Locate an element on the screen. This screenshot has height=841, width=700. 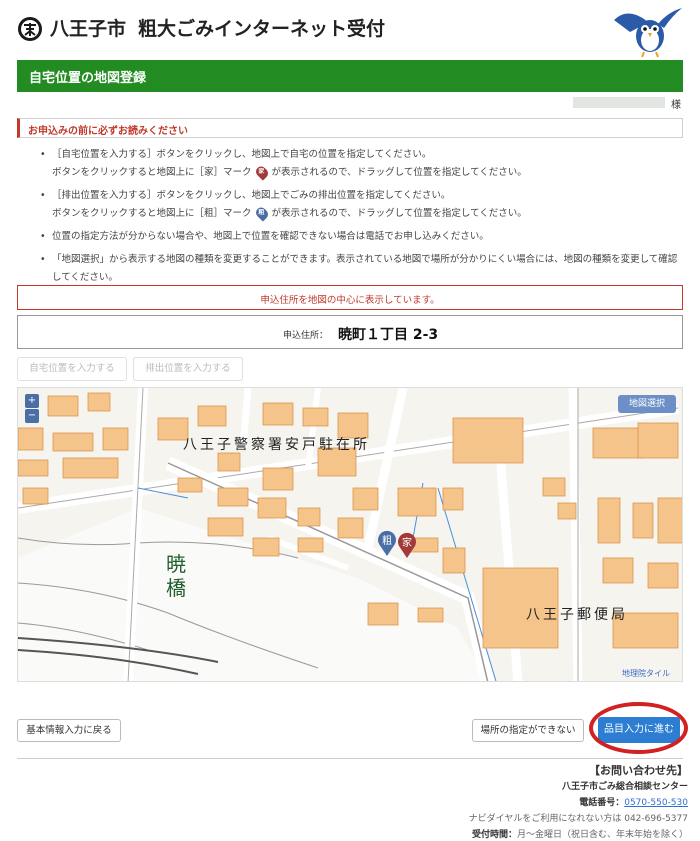
user-name-redacted is located at coordinates (619, 102).